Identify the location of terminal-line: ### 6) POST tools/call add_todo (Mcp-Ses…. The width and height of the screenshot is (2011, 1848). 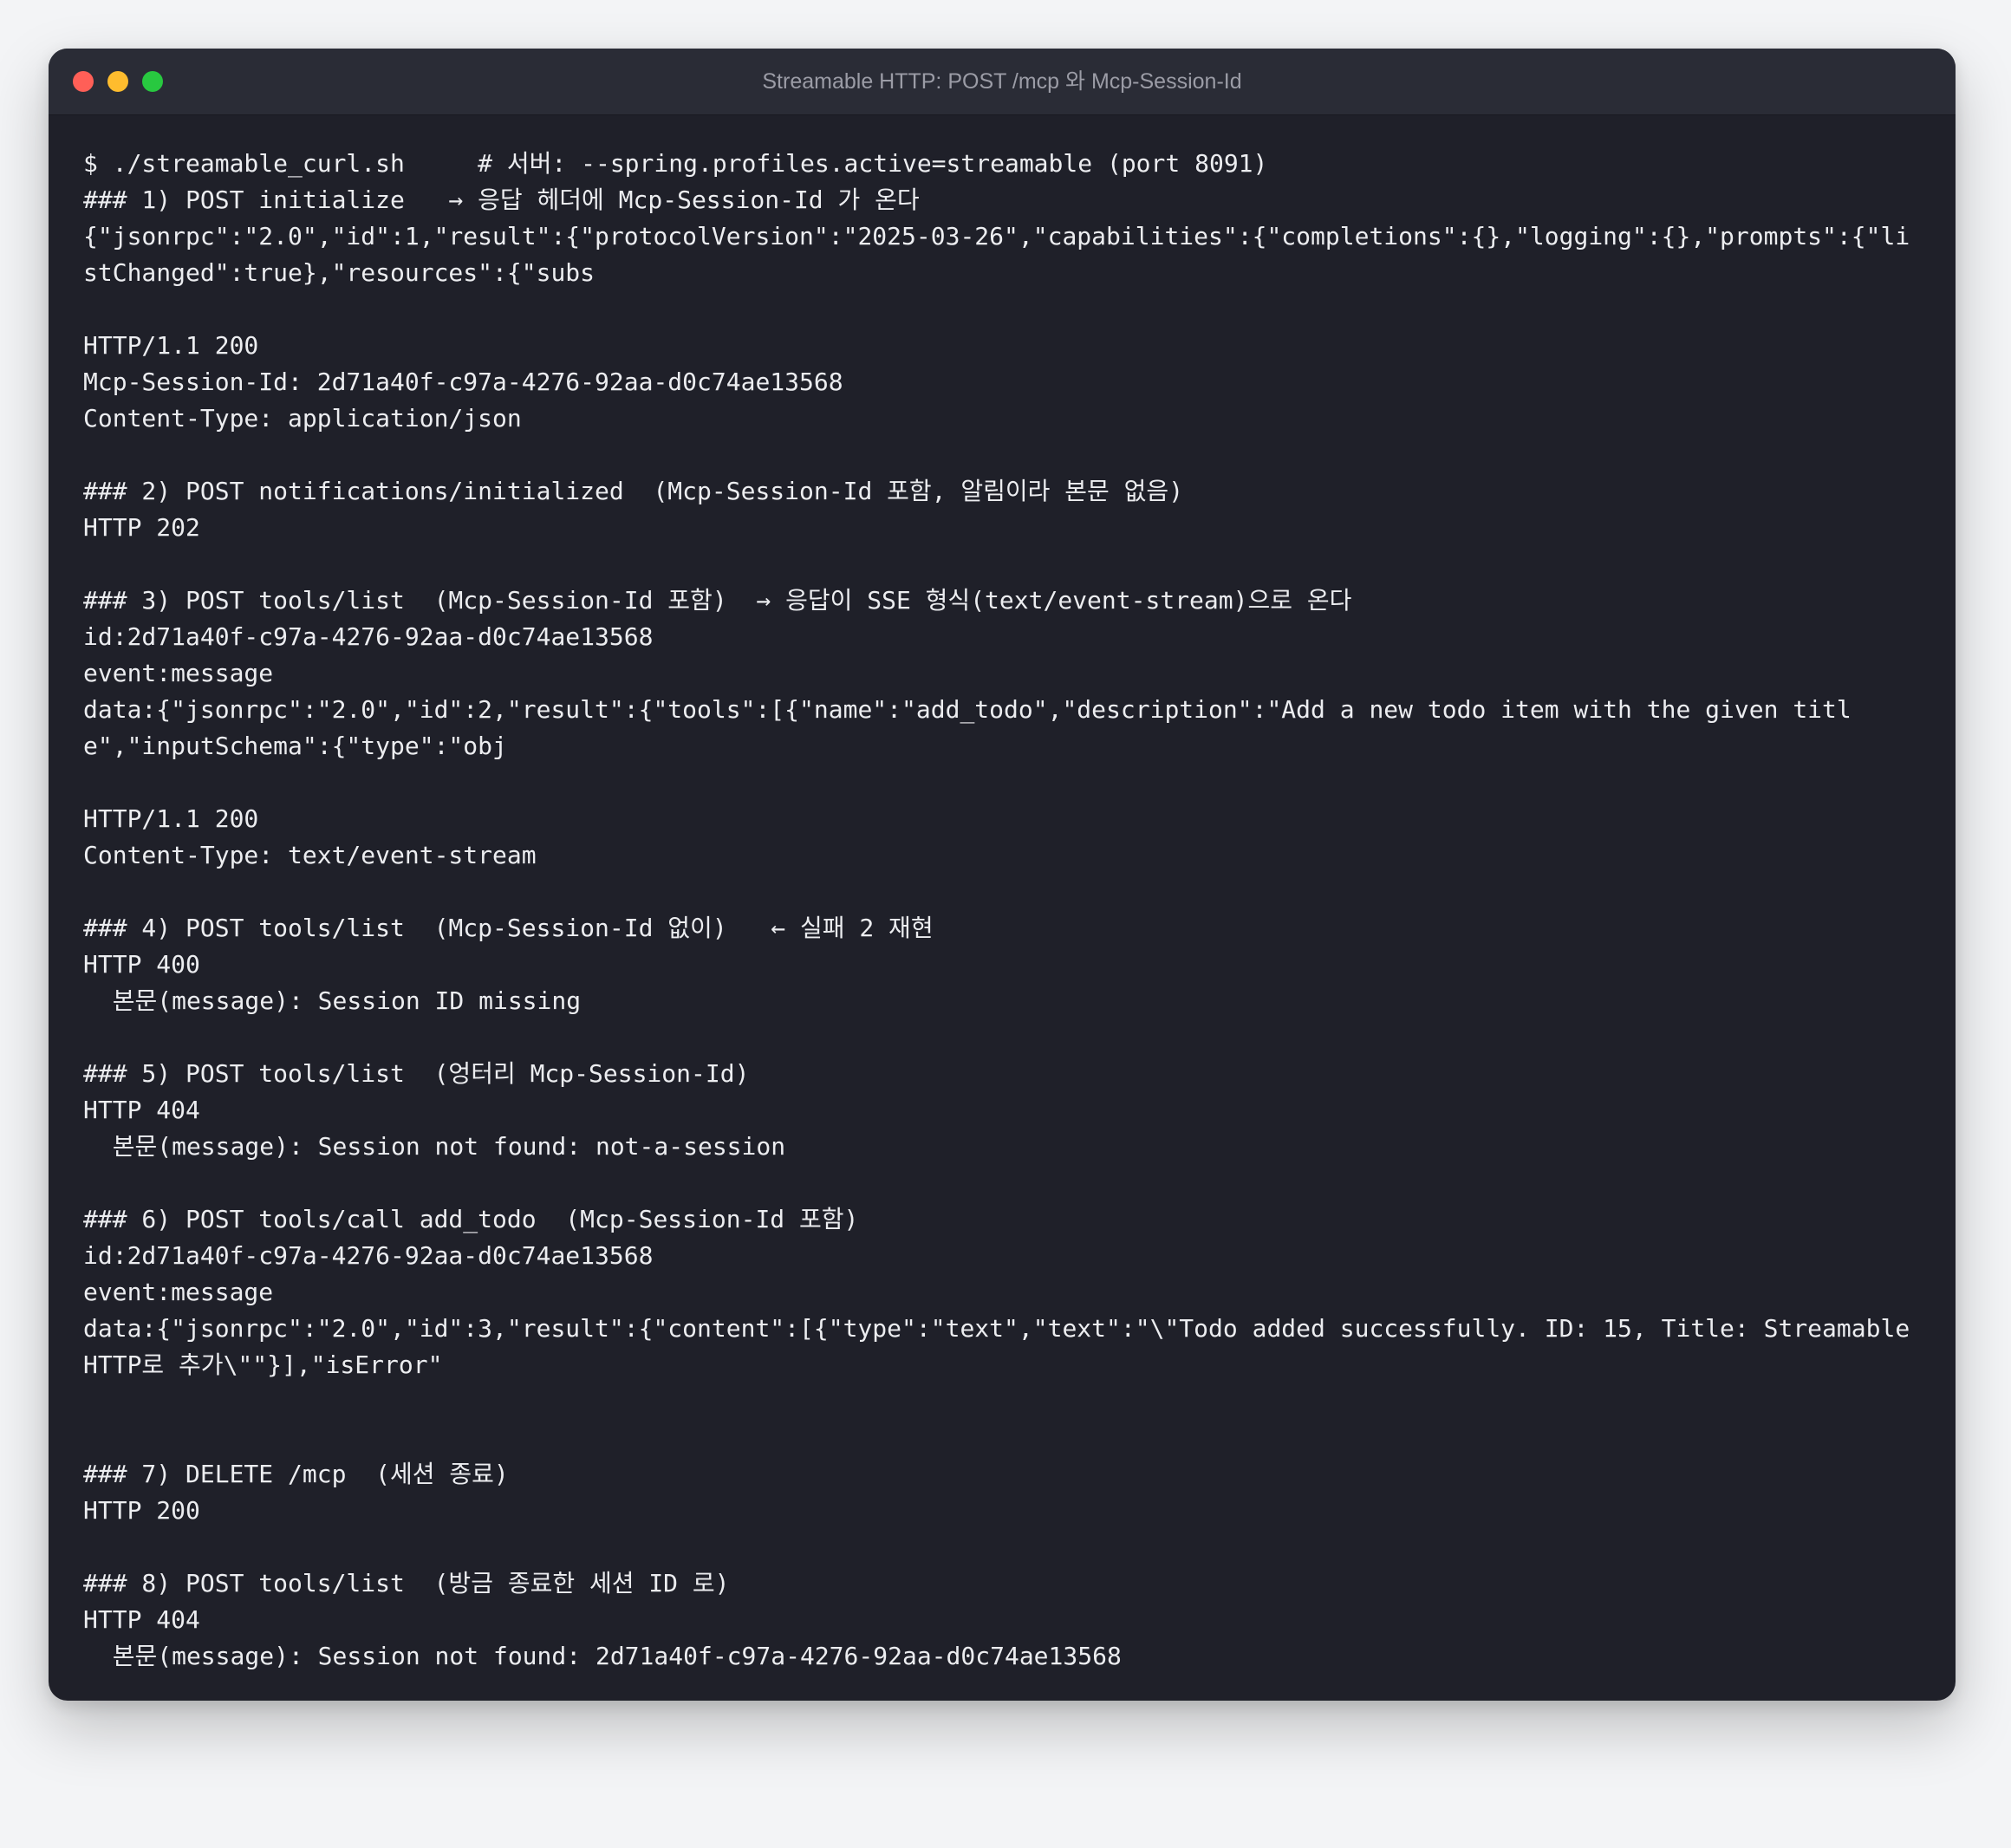
(471, 1219).